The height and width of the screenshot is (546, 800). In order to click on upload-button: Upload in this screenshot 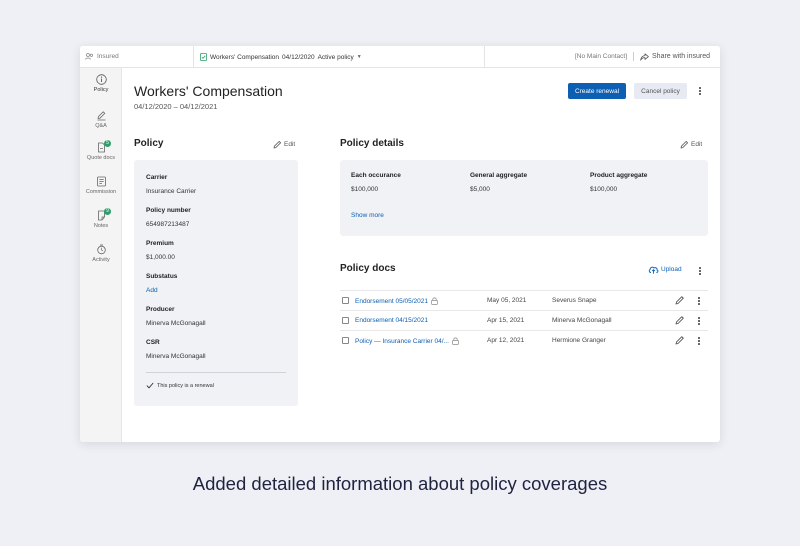, I will do `click(665, 269)`.